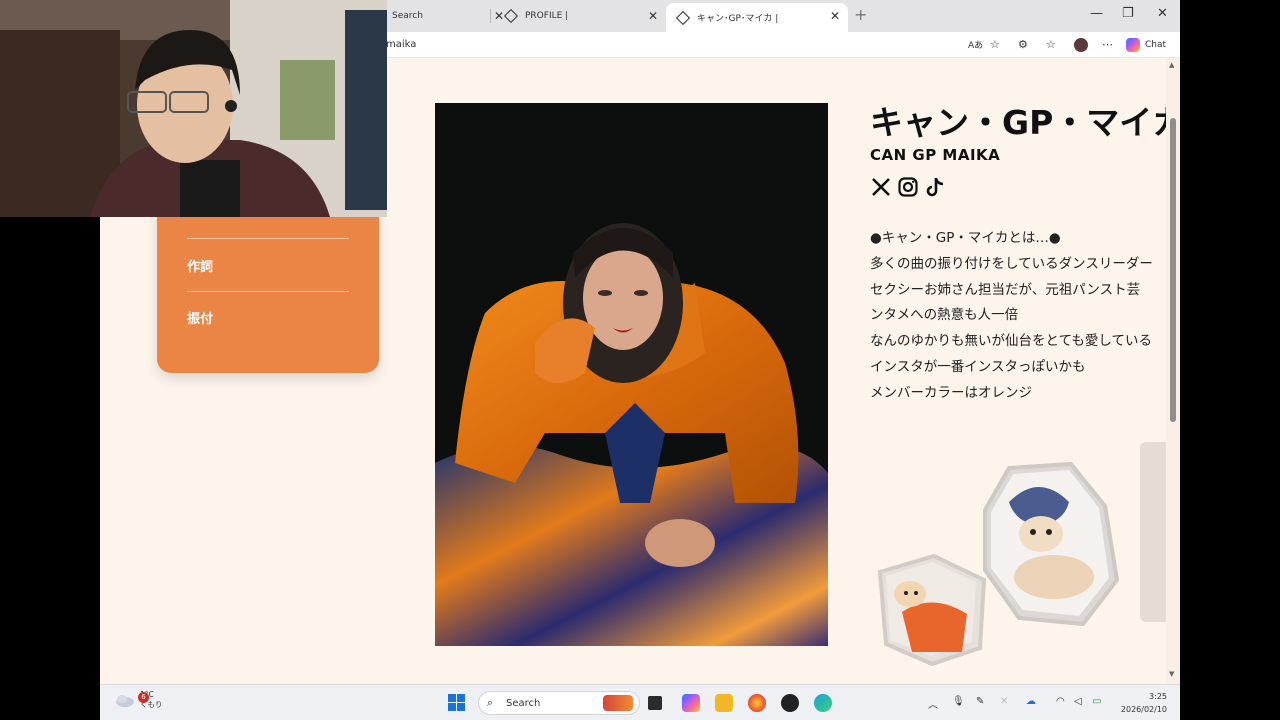  What do you see at coordinates (1023, 44) in the screenshot?
I see `extensions-icon: ⚙` at bounding box center [1023, 44].